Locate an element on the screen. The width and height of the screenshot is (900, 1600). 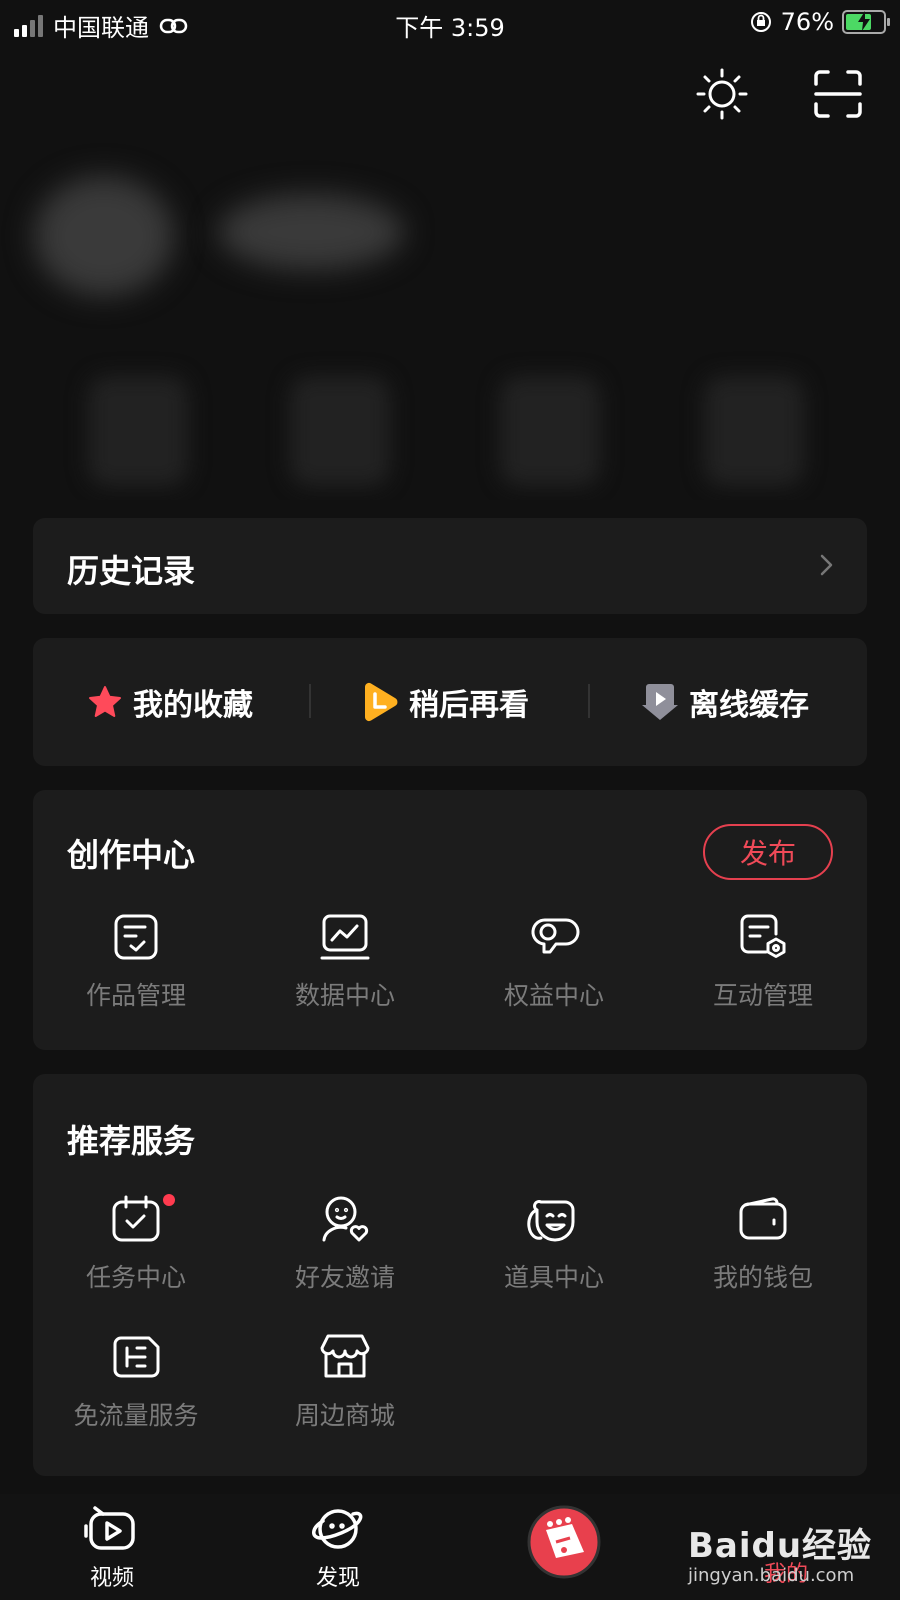
notification-dot is located at coordinates (169, 1200).